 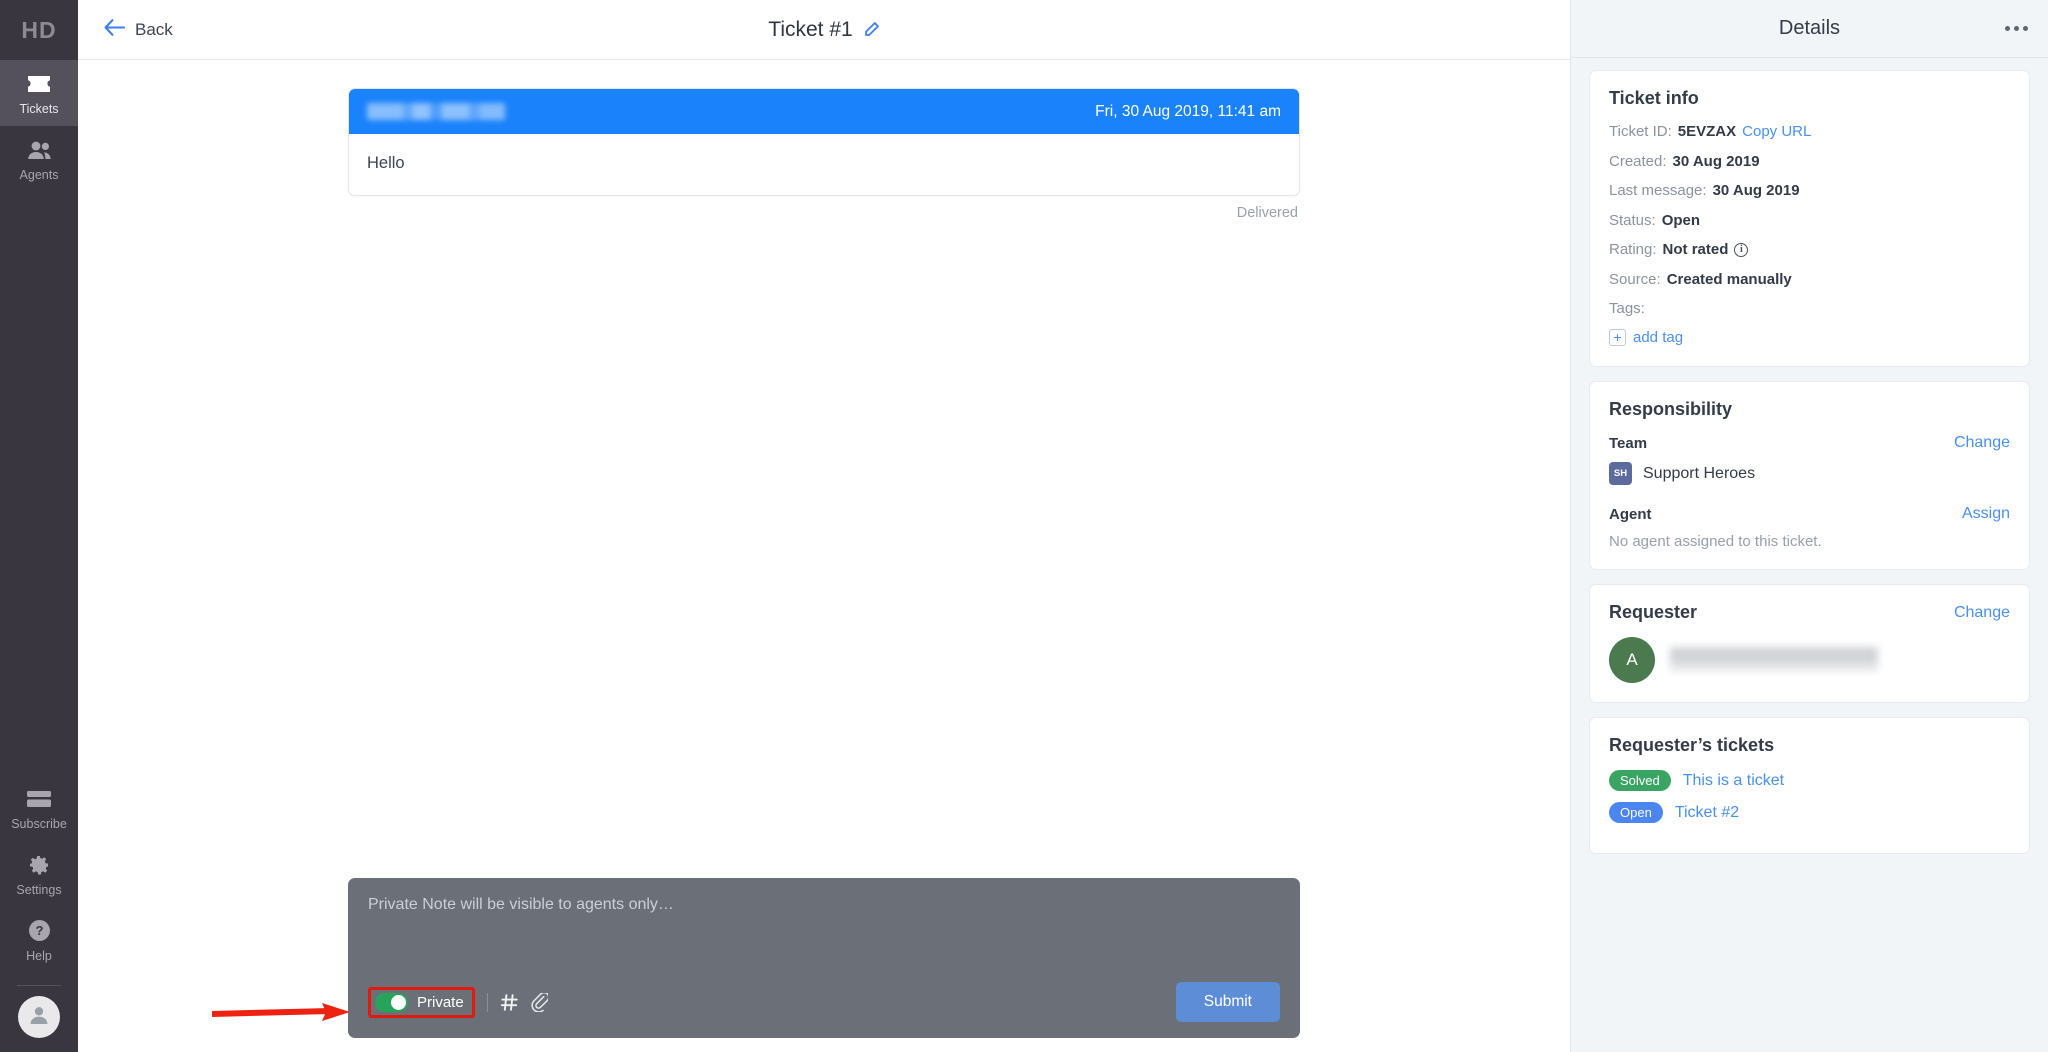 I want to click on team-label: Team, so click(x=1628, y=443).